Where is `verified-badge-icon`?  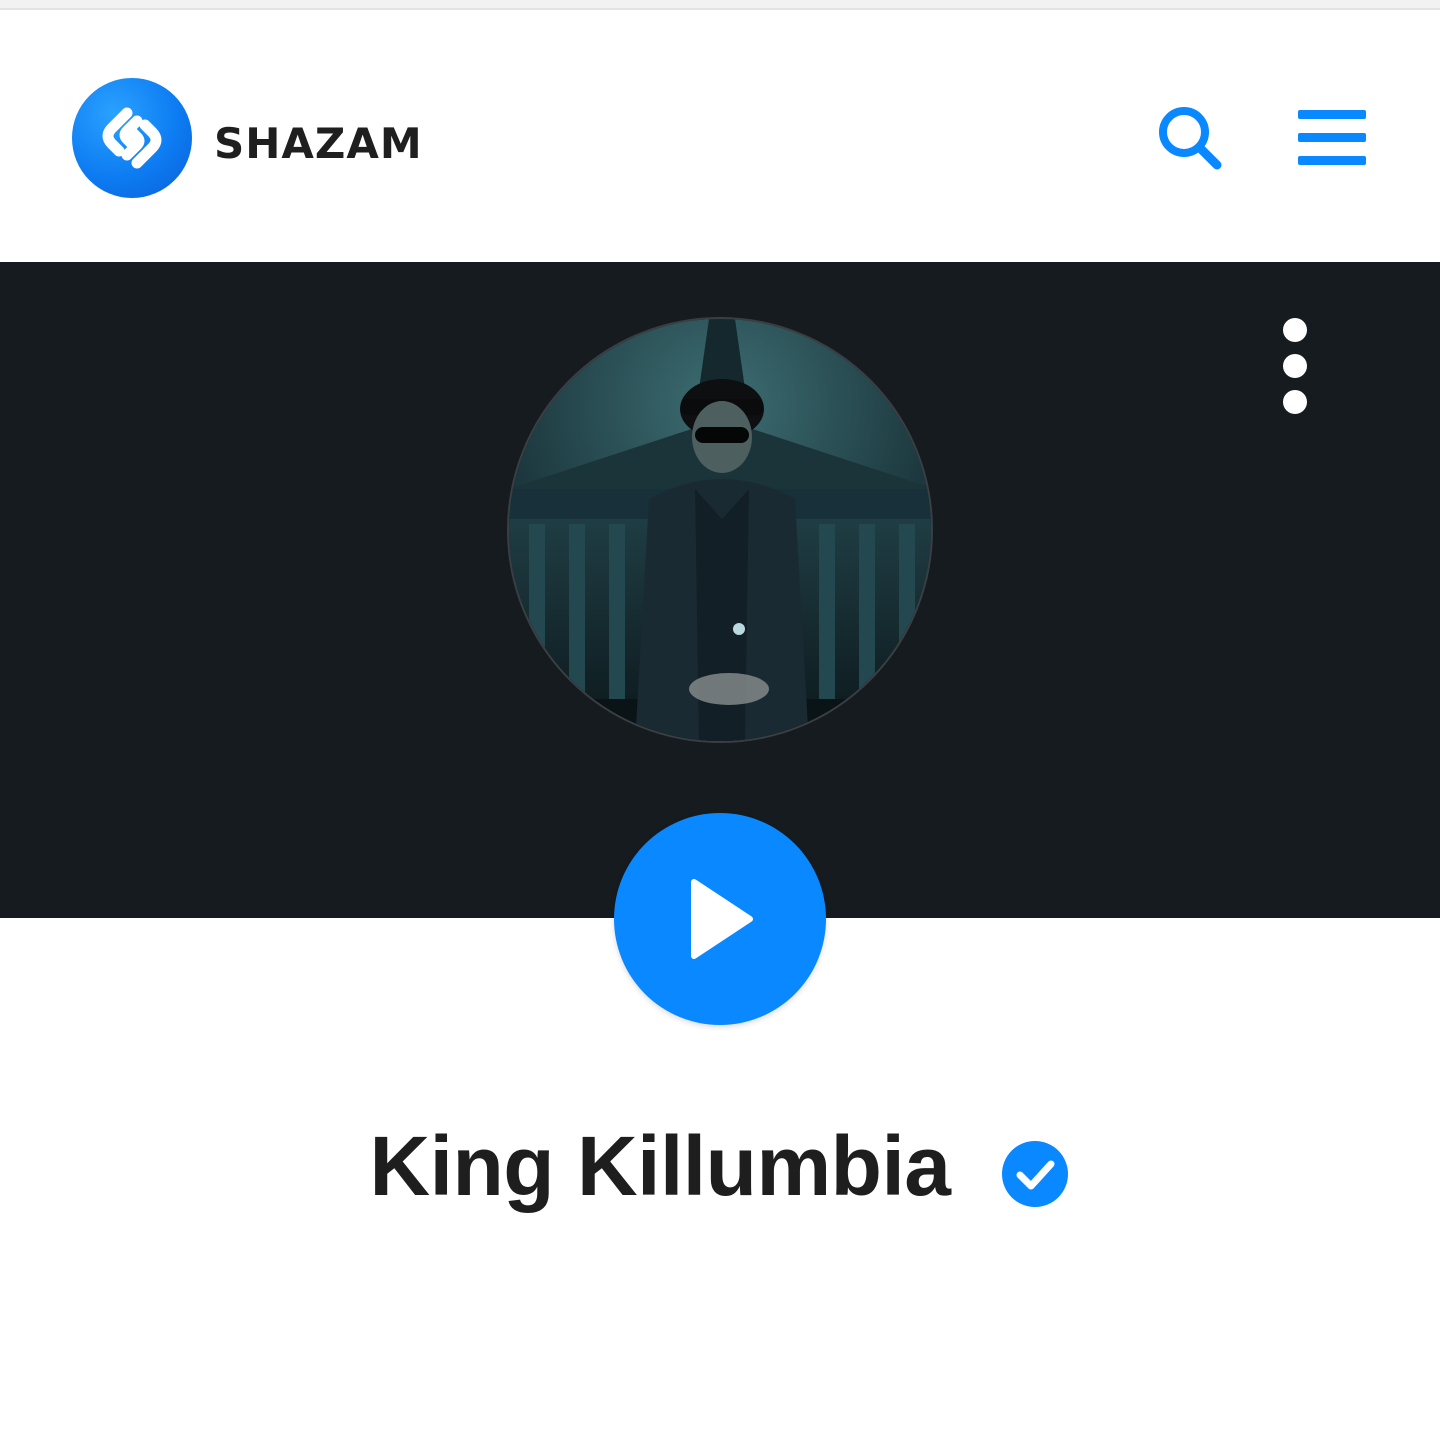
verified-badge-icon is located at coordinates (1034, 1173).